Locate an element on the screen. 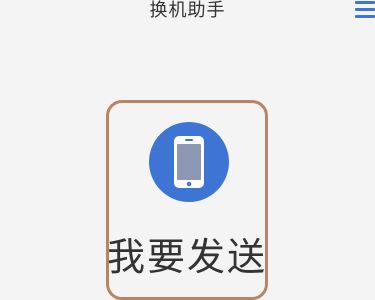 The height and width of the screenshot is (300, 375). phone-icon is located at coordinates (189, 162).